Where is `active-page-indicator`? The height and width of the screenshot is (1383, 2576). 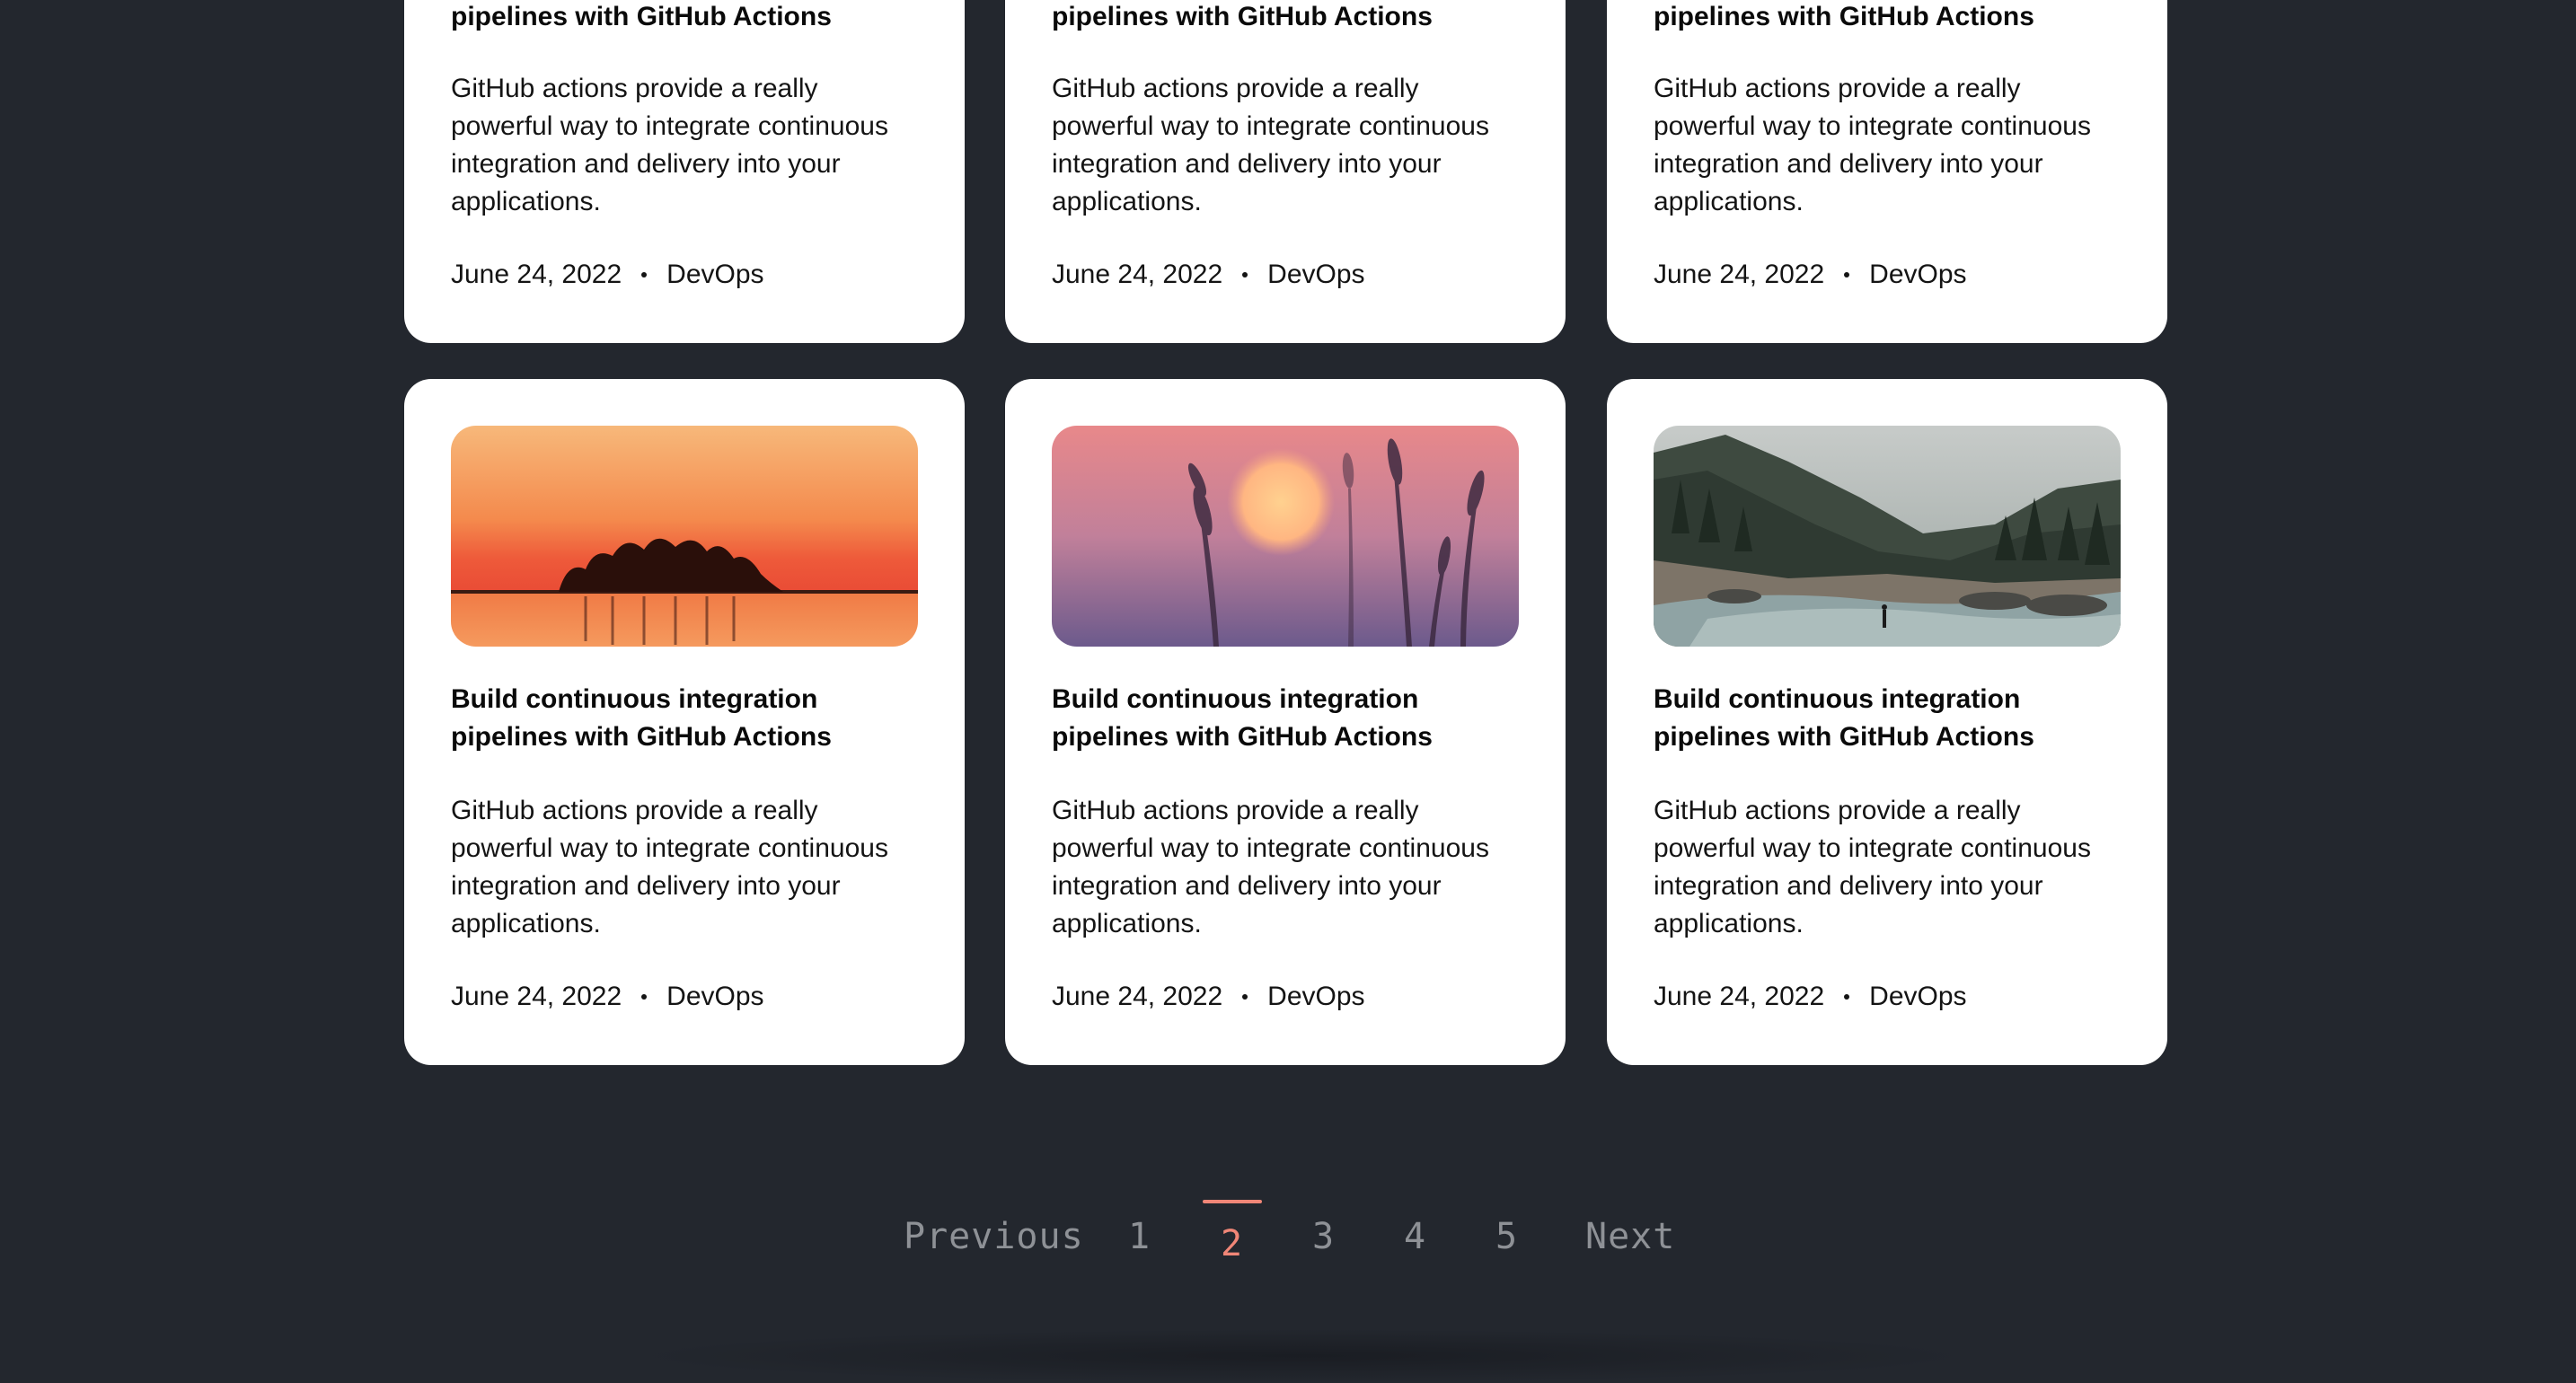 active-page-indicator is located at coordinates (1232, 1201).